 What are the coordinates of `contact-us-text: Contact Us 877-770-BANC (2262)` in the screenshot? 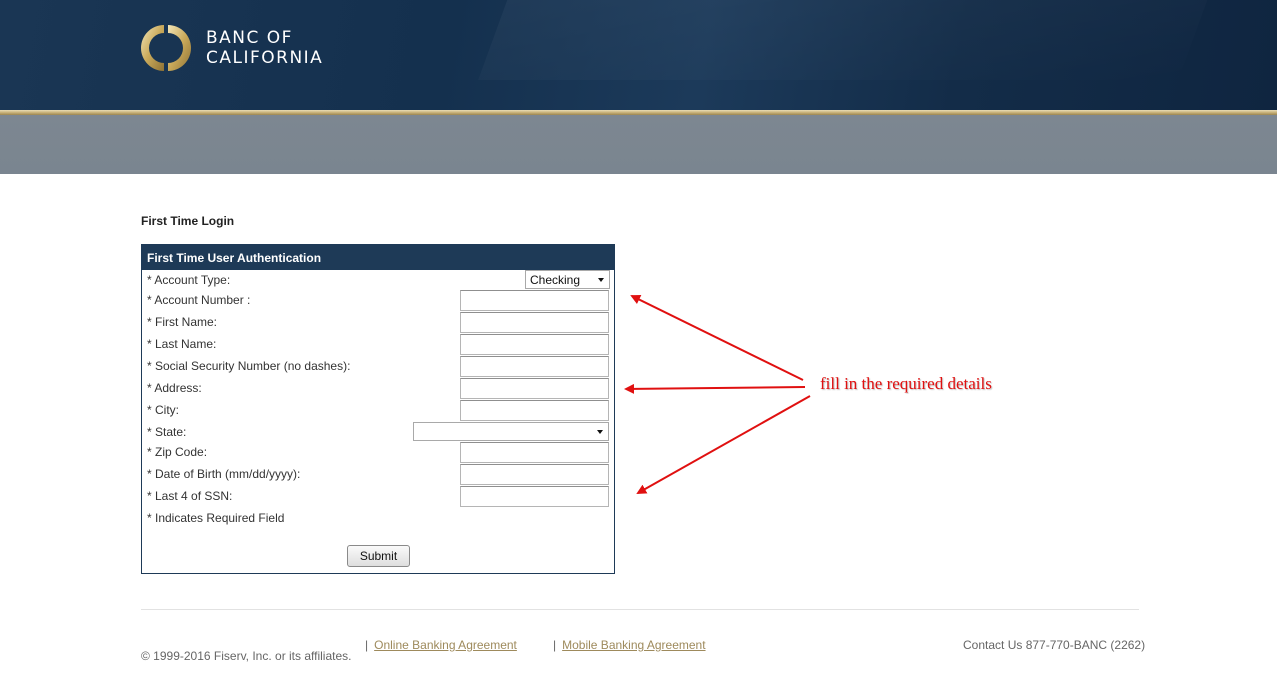 It's located at (1054, 645).